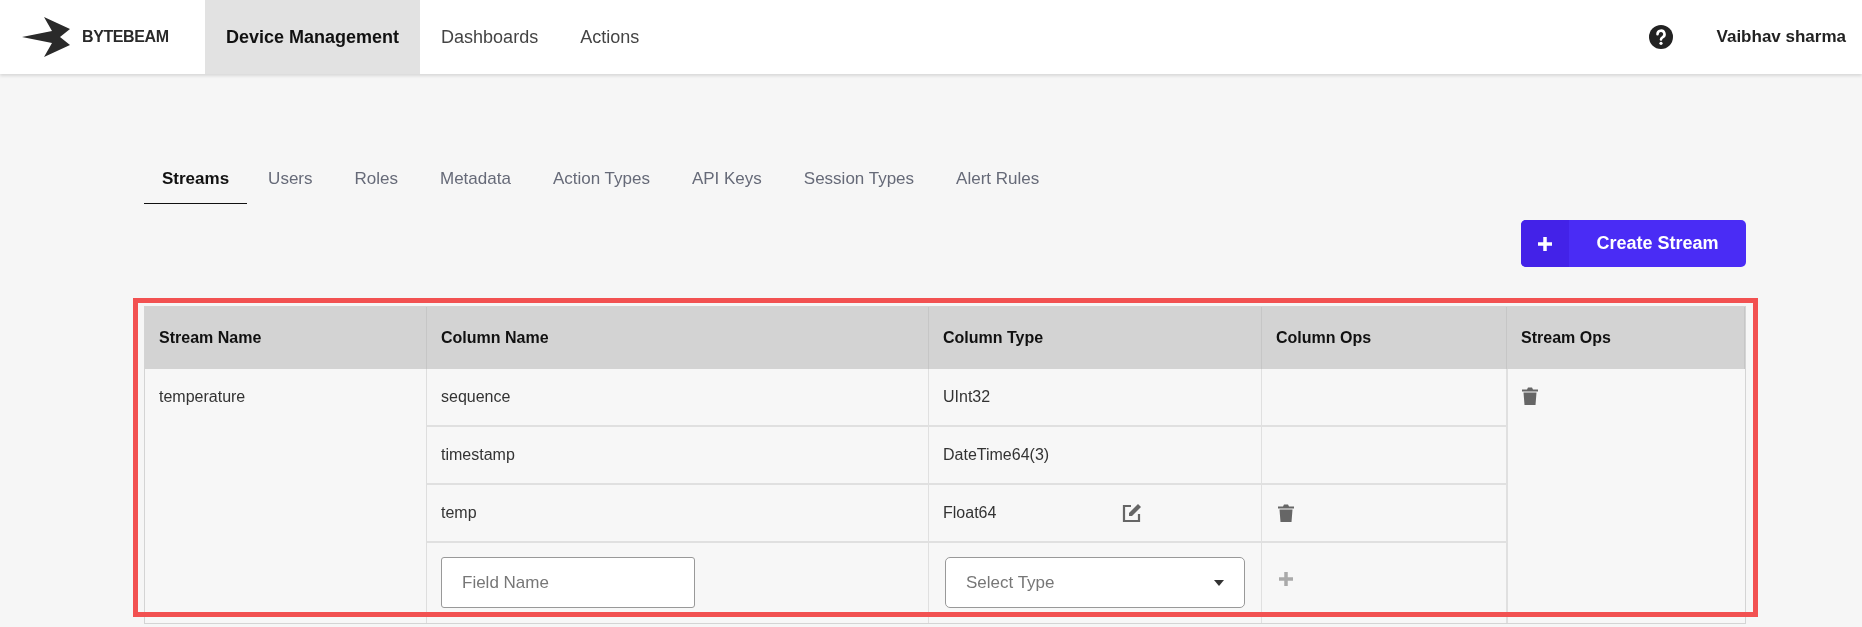  What do you see at coordinates (1633, 243) in the screenshot?
I see `create-stream-button: Create Stream` at bounding box center [1633, 243].